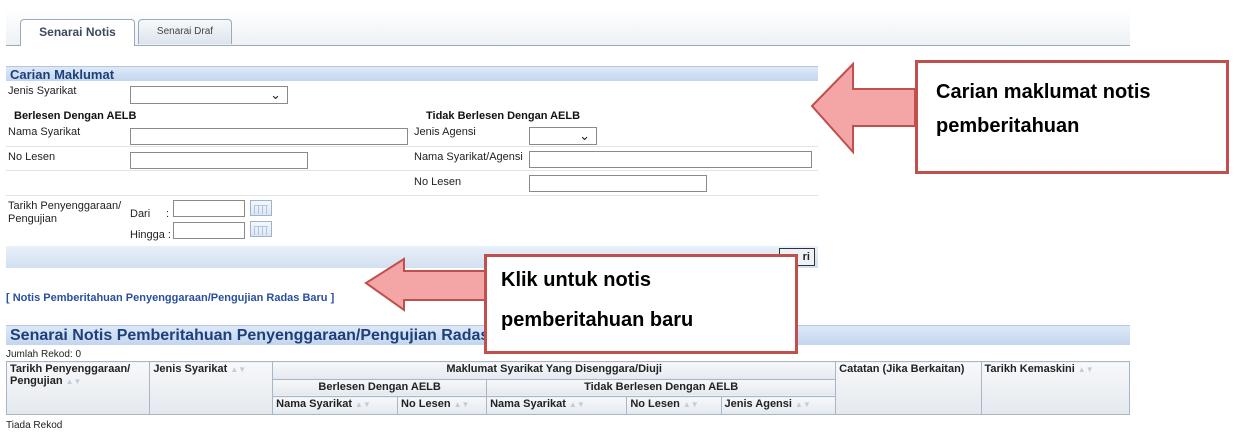 The image size is (1238, 441). What do you see at coordinates (641, 304) in the screenshot?
I see `new-notice-callout: Klik untuk notis pemberitahuan baru` at bounding box center [641, 304].